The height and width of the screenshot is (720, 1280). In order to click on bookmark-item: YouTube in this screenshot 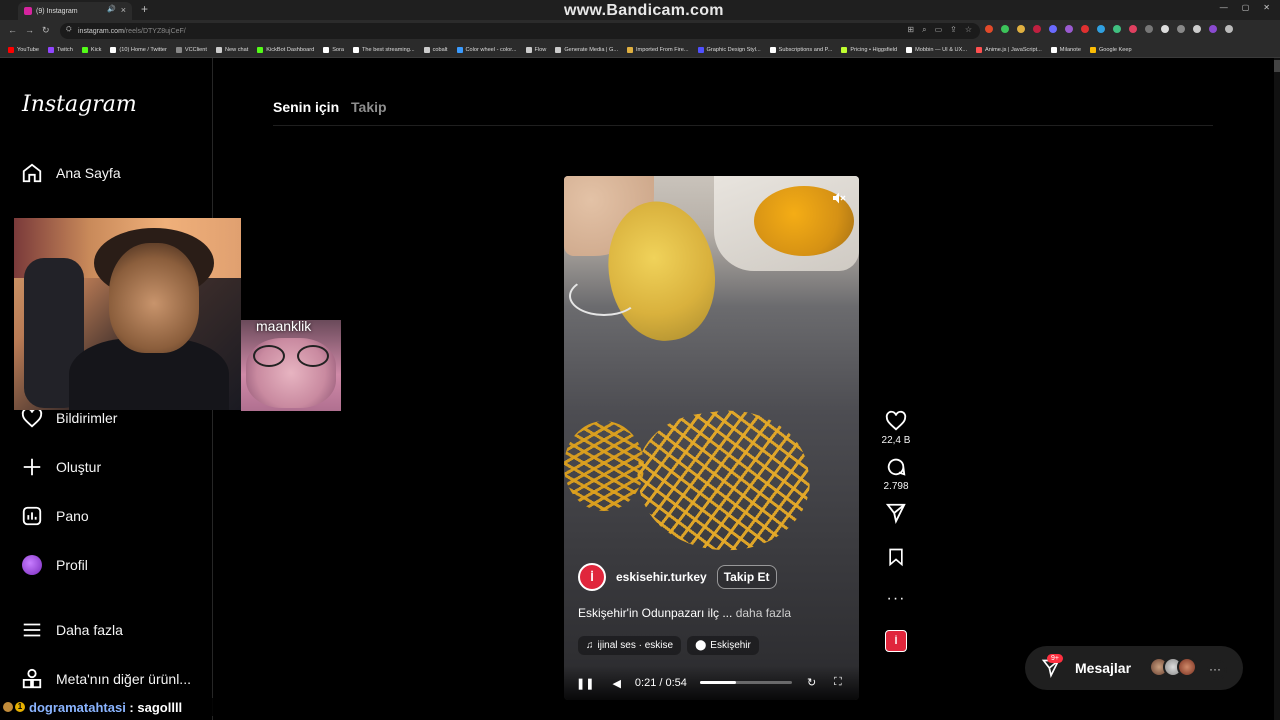, I will do `click(23, 49)`.